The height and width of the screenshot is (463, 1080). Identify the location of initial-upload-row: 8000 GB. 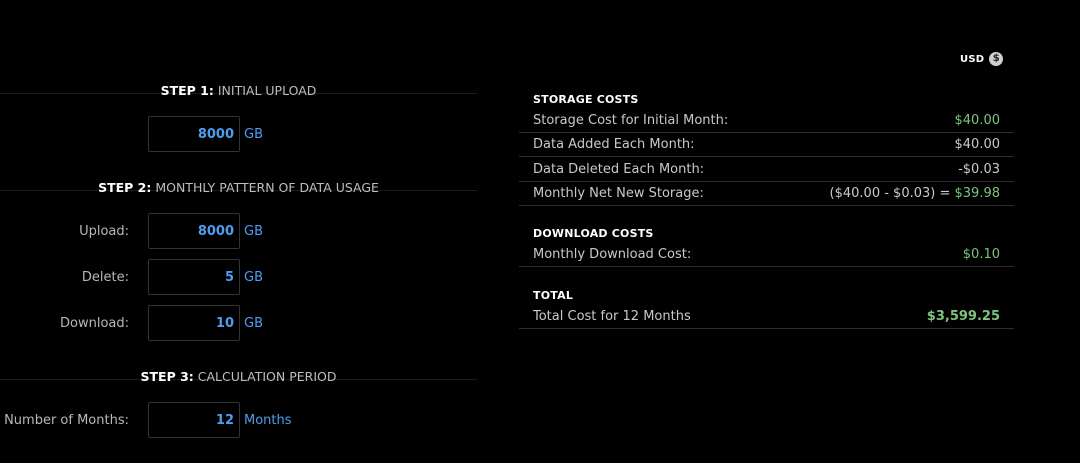
(131, 134).